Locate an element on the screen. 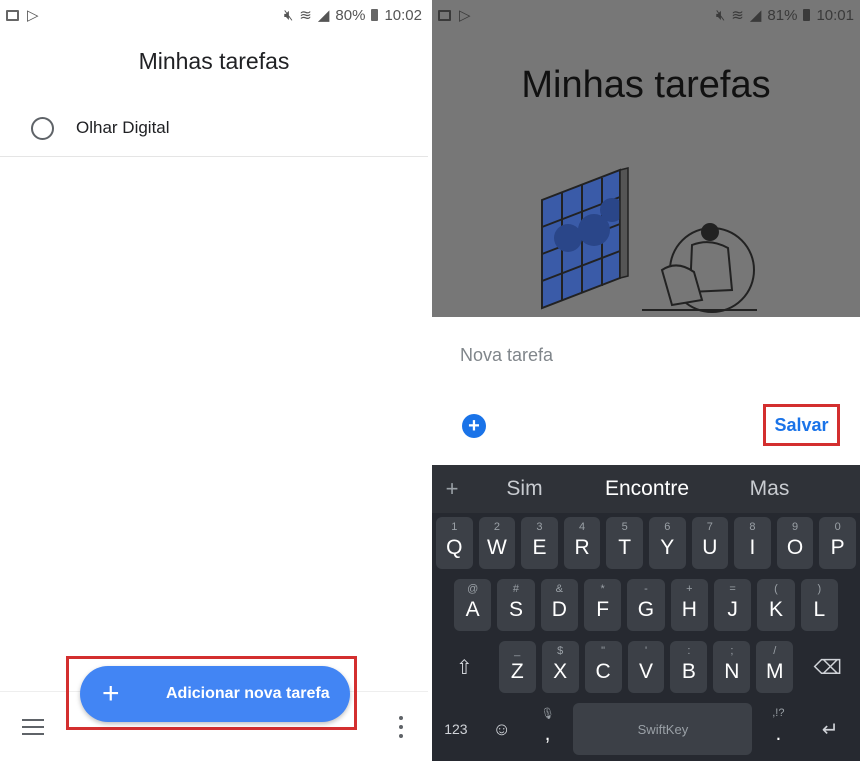  key-b: :B is located at coordinates (689, 667).